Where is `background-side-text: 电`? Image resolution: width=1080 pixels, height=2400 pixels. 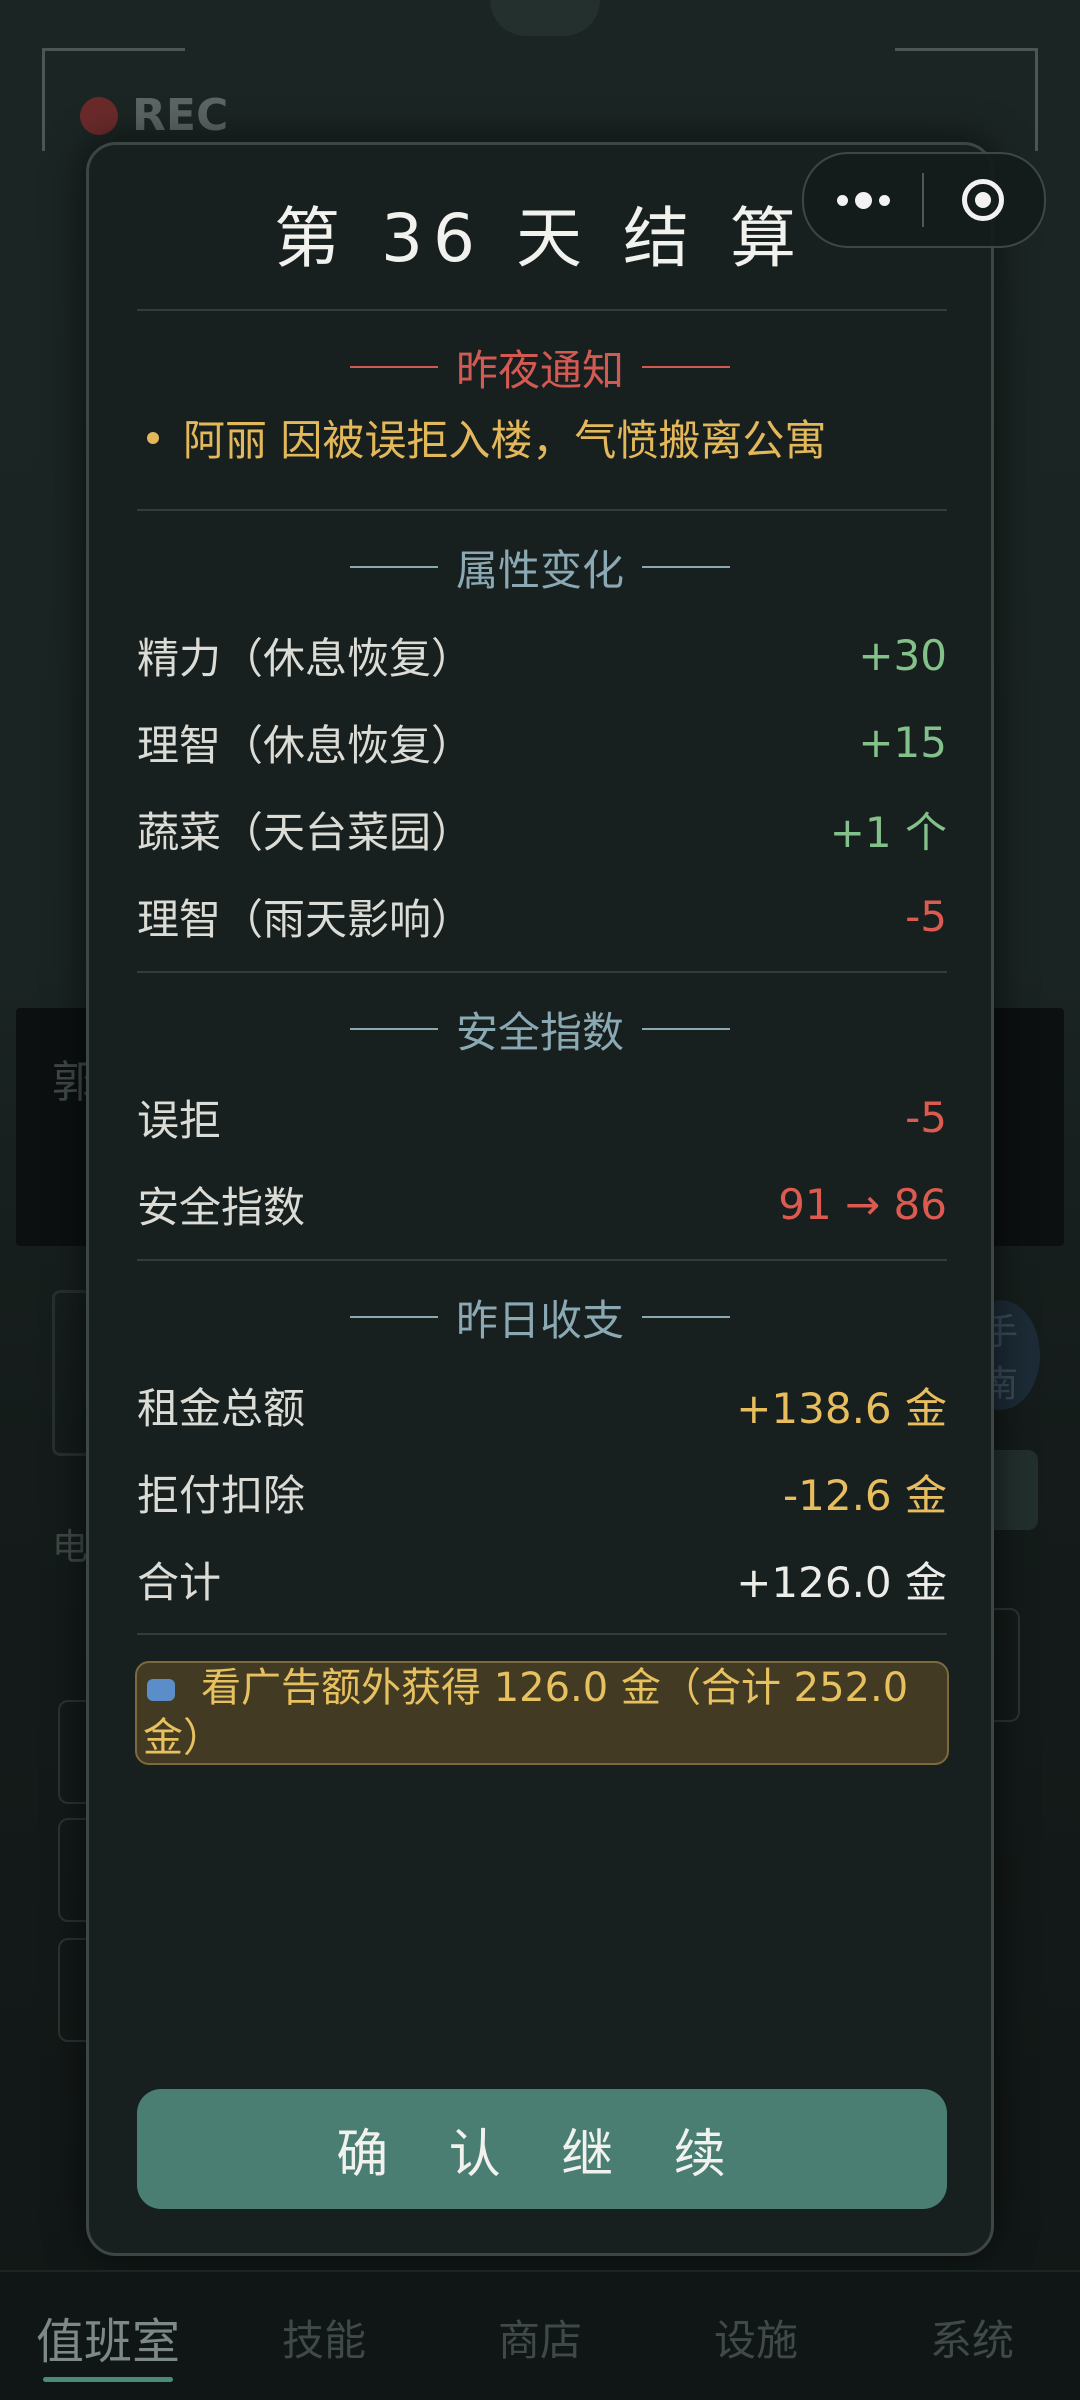 background-side-text: 电 is located at coordinates (70, 1547).